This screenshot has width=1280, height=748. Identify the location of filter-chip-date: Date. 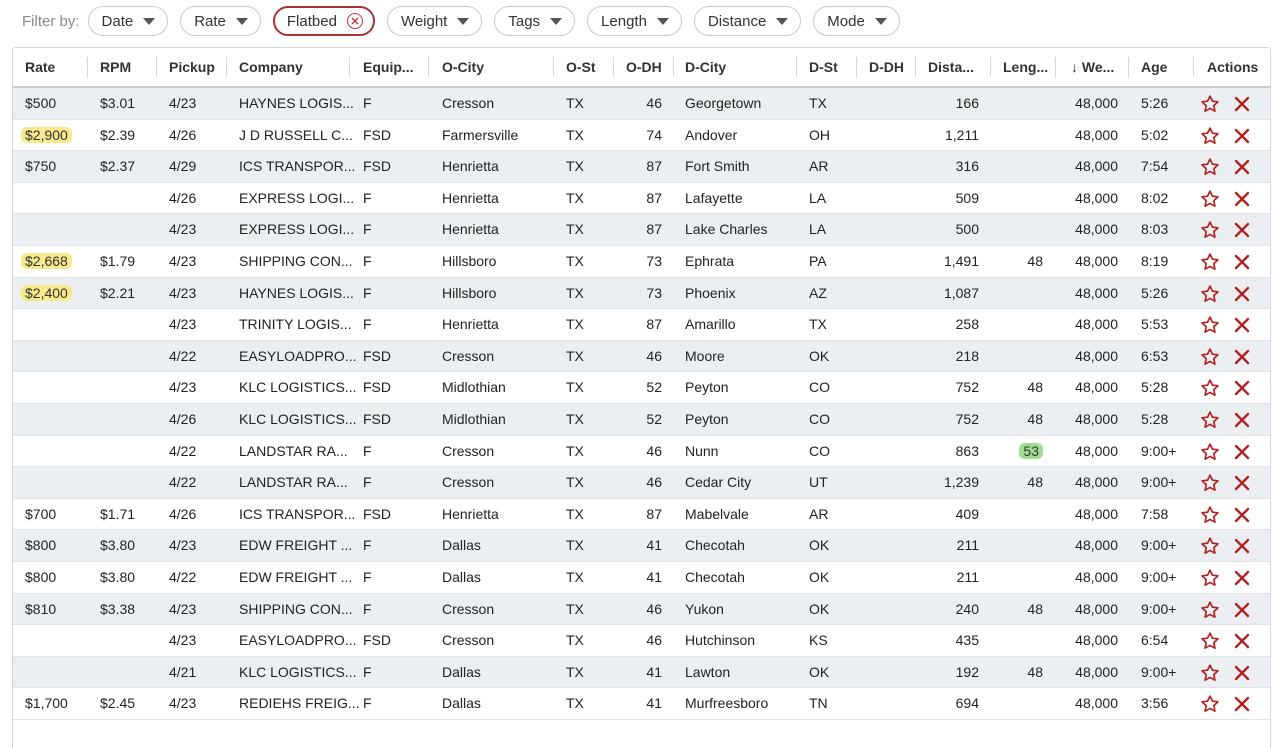
(128, 21).